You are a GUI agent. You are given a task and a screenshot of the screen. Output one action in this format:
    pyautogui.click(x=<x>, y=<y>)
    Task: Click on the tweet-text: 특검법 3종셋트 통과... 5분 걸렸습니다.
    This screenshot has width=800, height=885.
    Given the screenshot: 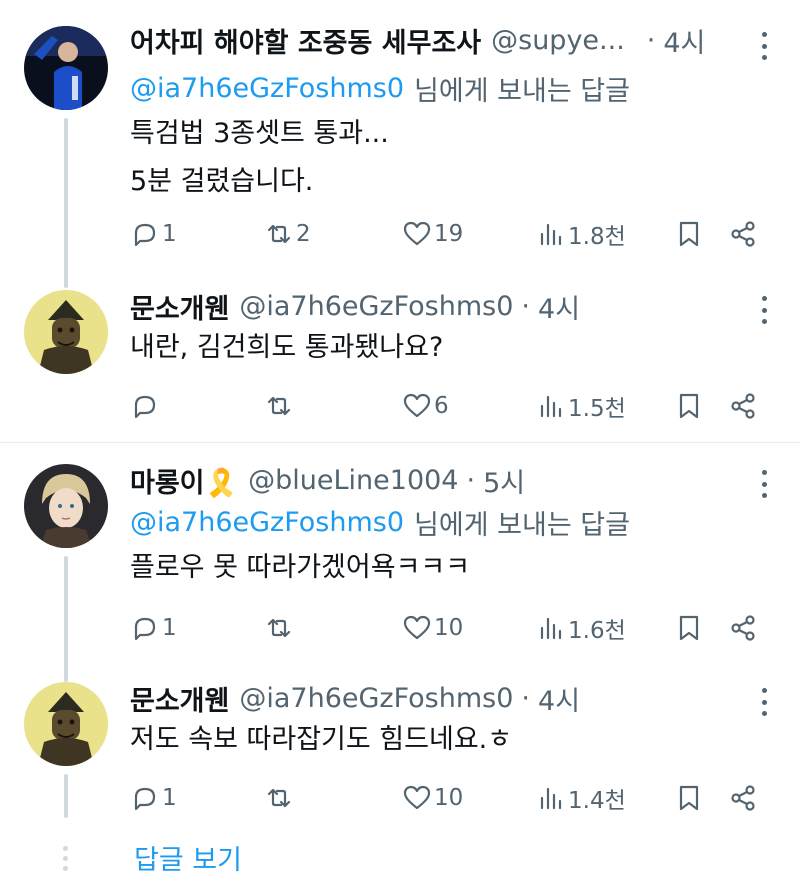 What is the action you would take?
    pyautogui.click(x=259, y=158)
    